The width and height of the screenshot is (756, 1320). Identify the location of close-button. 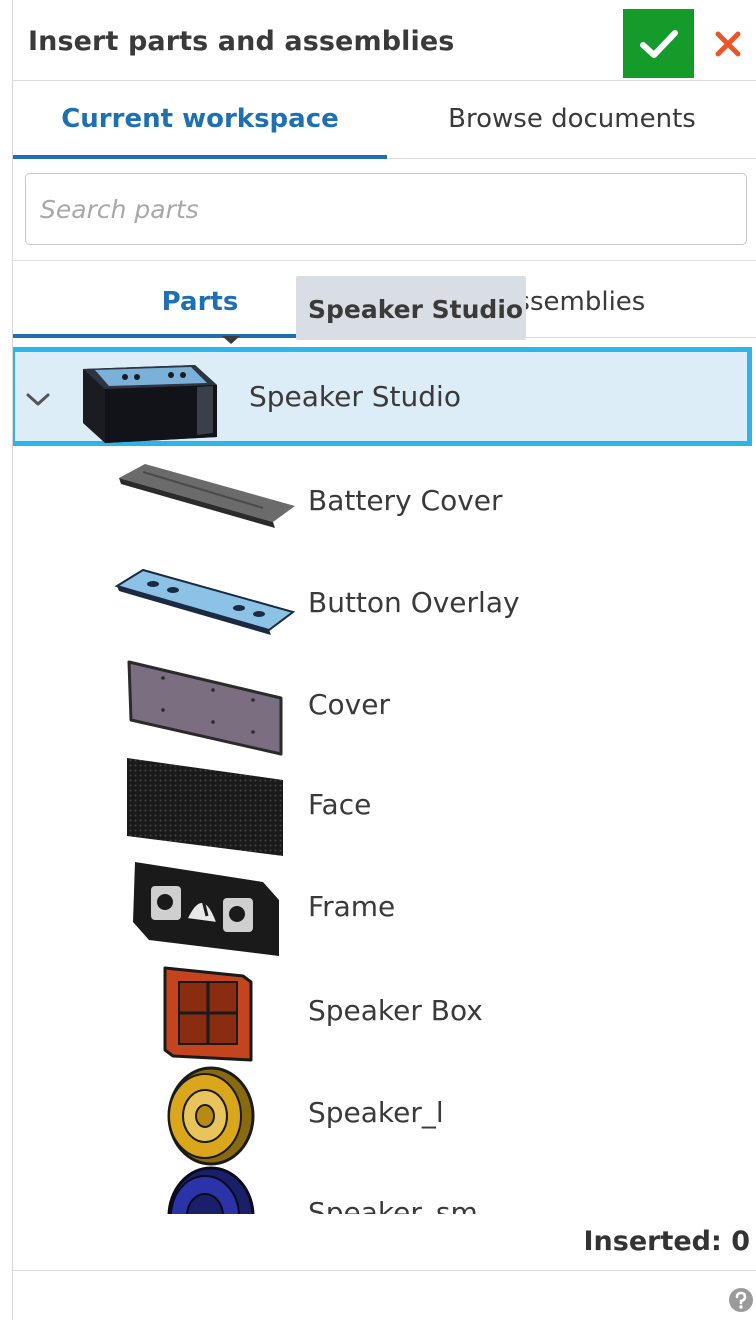
(728, 44).